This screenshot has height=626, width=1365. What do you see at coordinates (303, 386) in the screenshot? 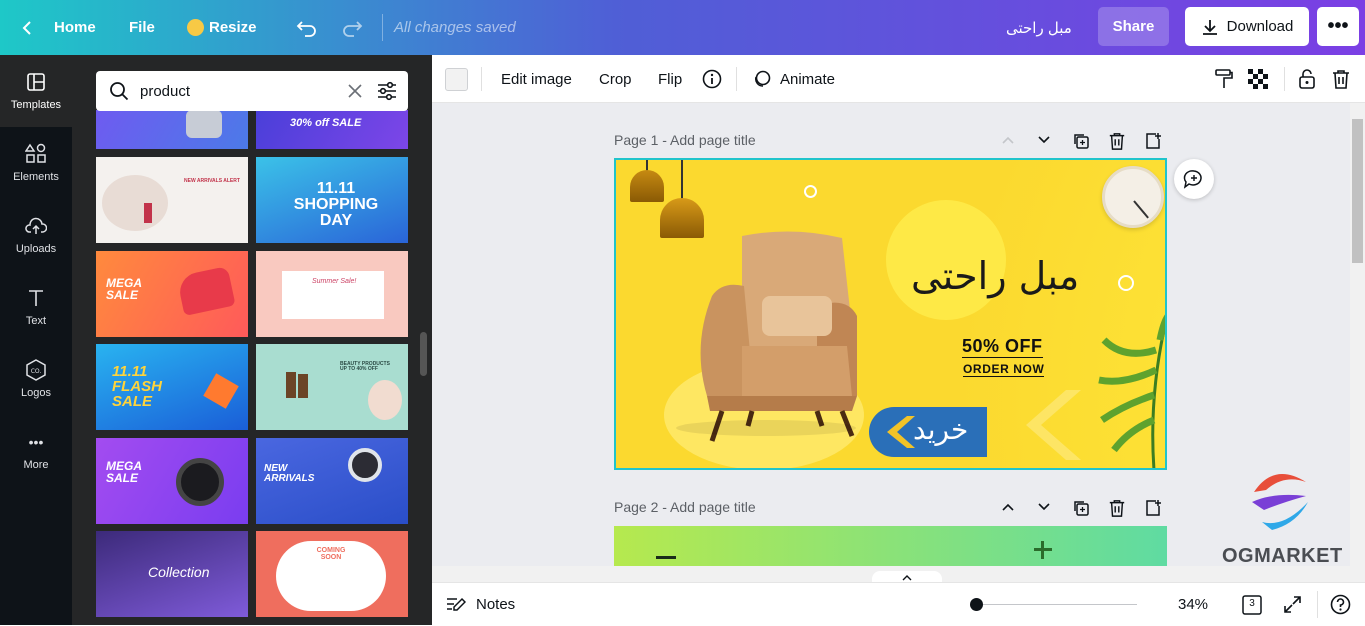
I see `bottle-image` at bounding box center [303, 386].